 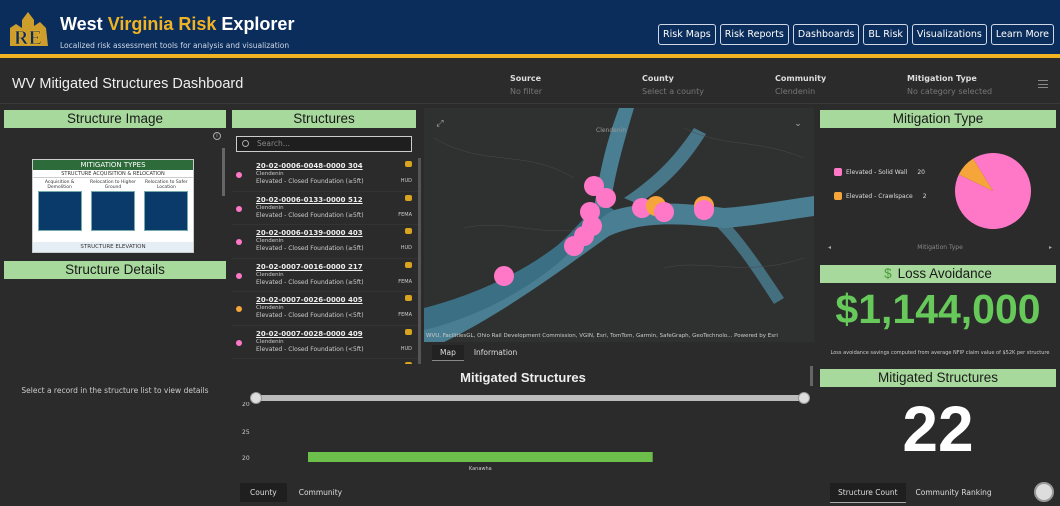 I want to click on bar, so click(x=480, y=457).